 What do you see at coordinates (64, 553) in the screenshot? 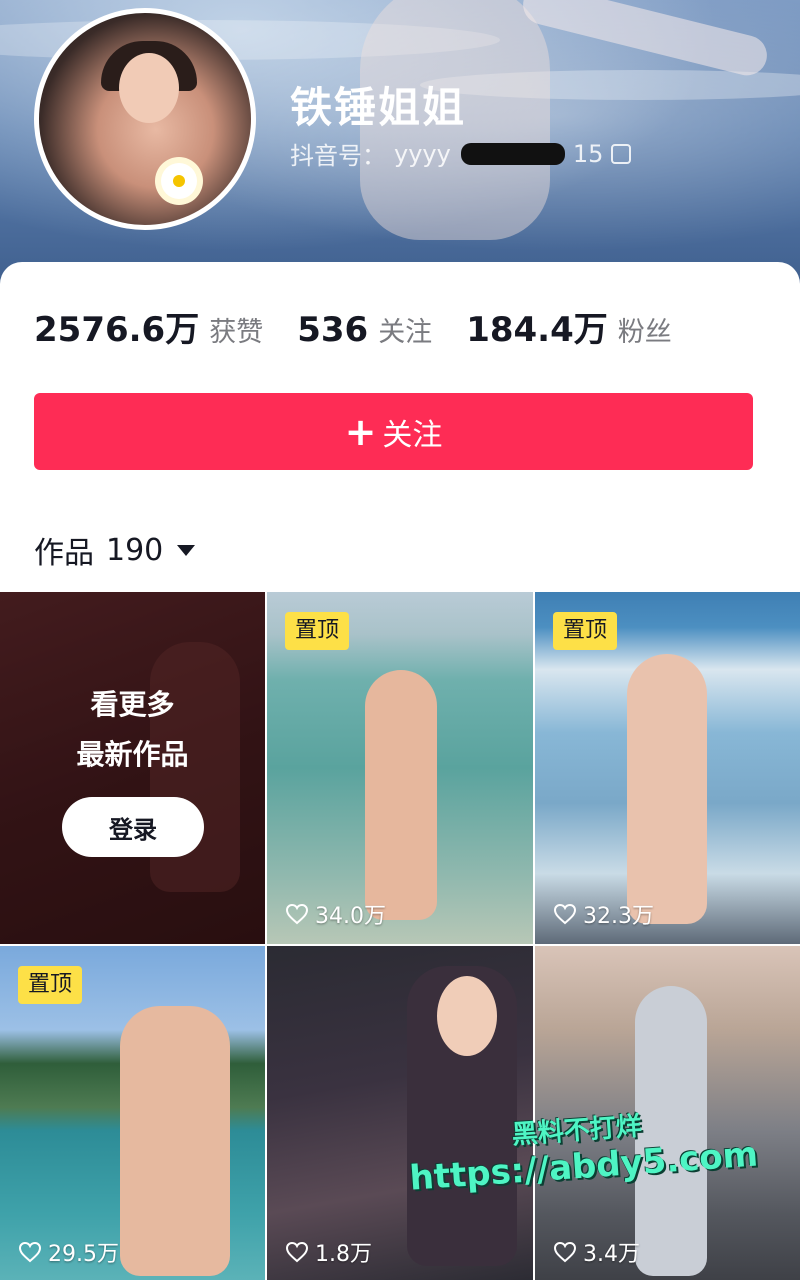
I see `tab-works-label: 作品` at bounding box center [64, 553].